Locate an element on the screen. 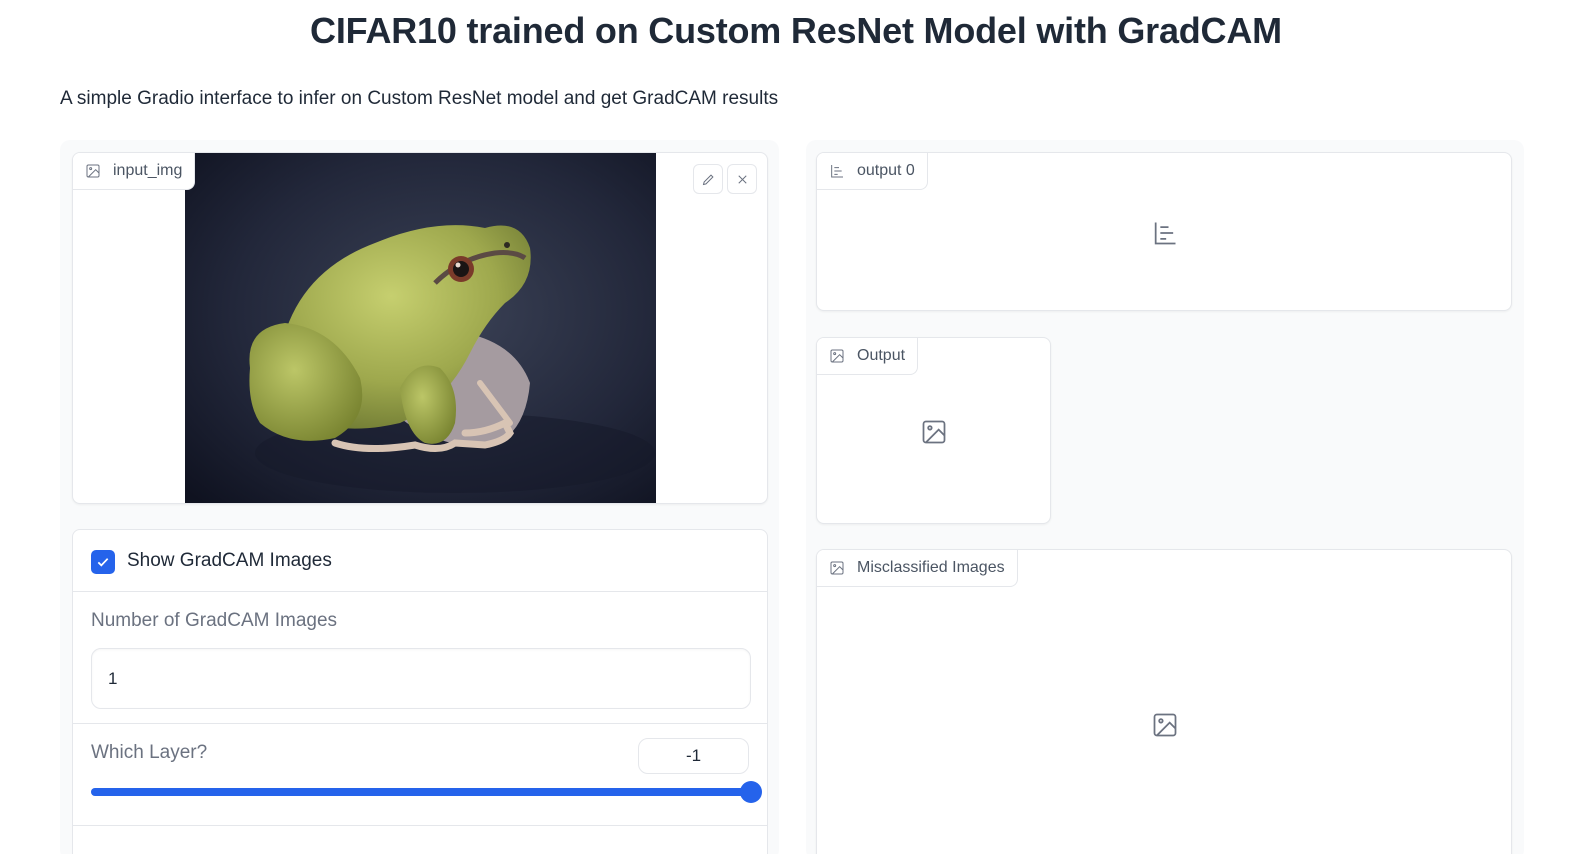 The width and height of the screenshot is (1592, 854). which-layer-slider is located at coordinates (426, 792).